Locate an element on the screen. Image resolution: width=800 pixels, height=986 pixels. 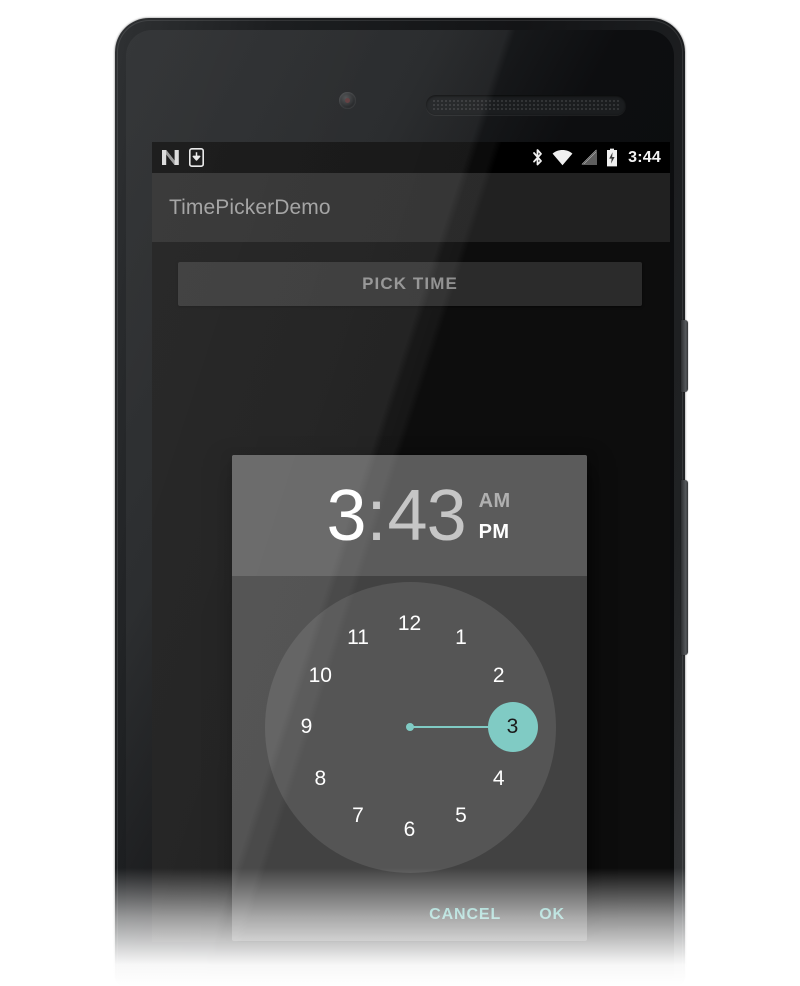
clock-number-12: 12 is located at coordinates (410, 624).